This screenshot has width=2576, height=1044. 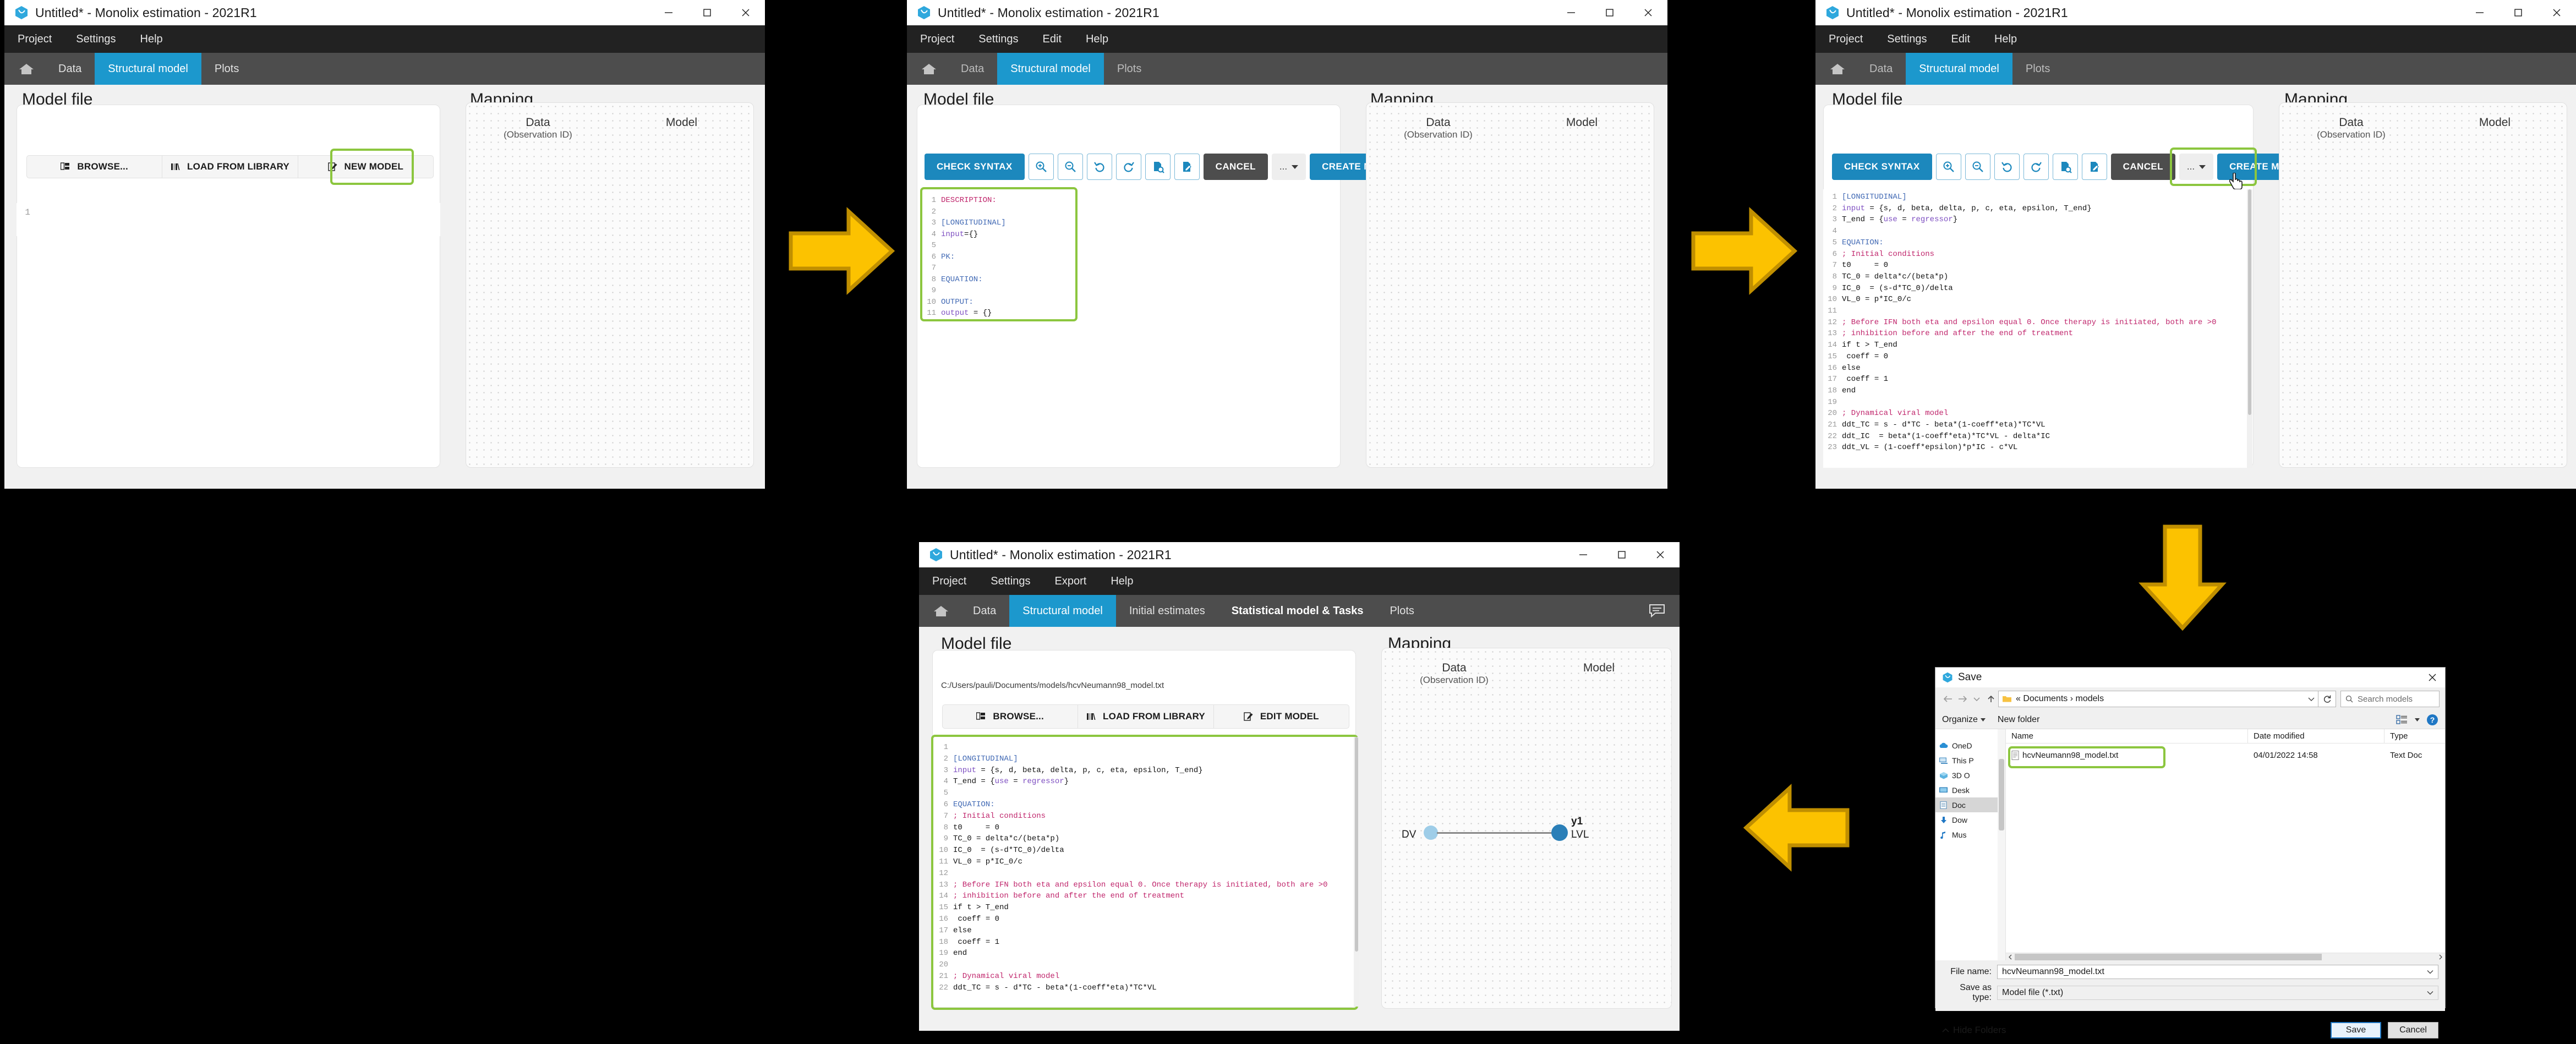 What do you see at coordinates (1962, 699) in the screenshot?
I see `forward-icon` at bounding box center [1962, 699].